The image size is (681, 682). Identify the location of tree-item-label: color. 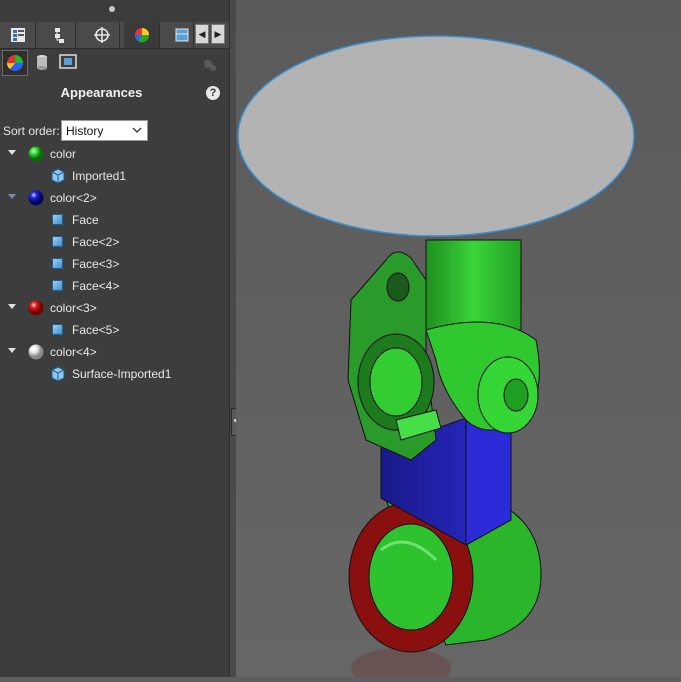
(63, 154).